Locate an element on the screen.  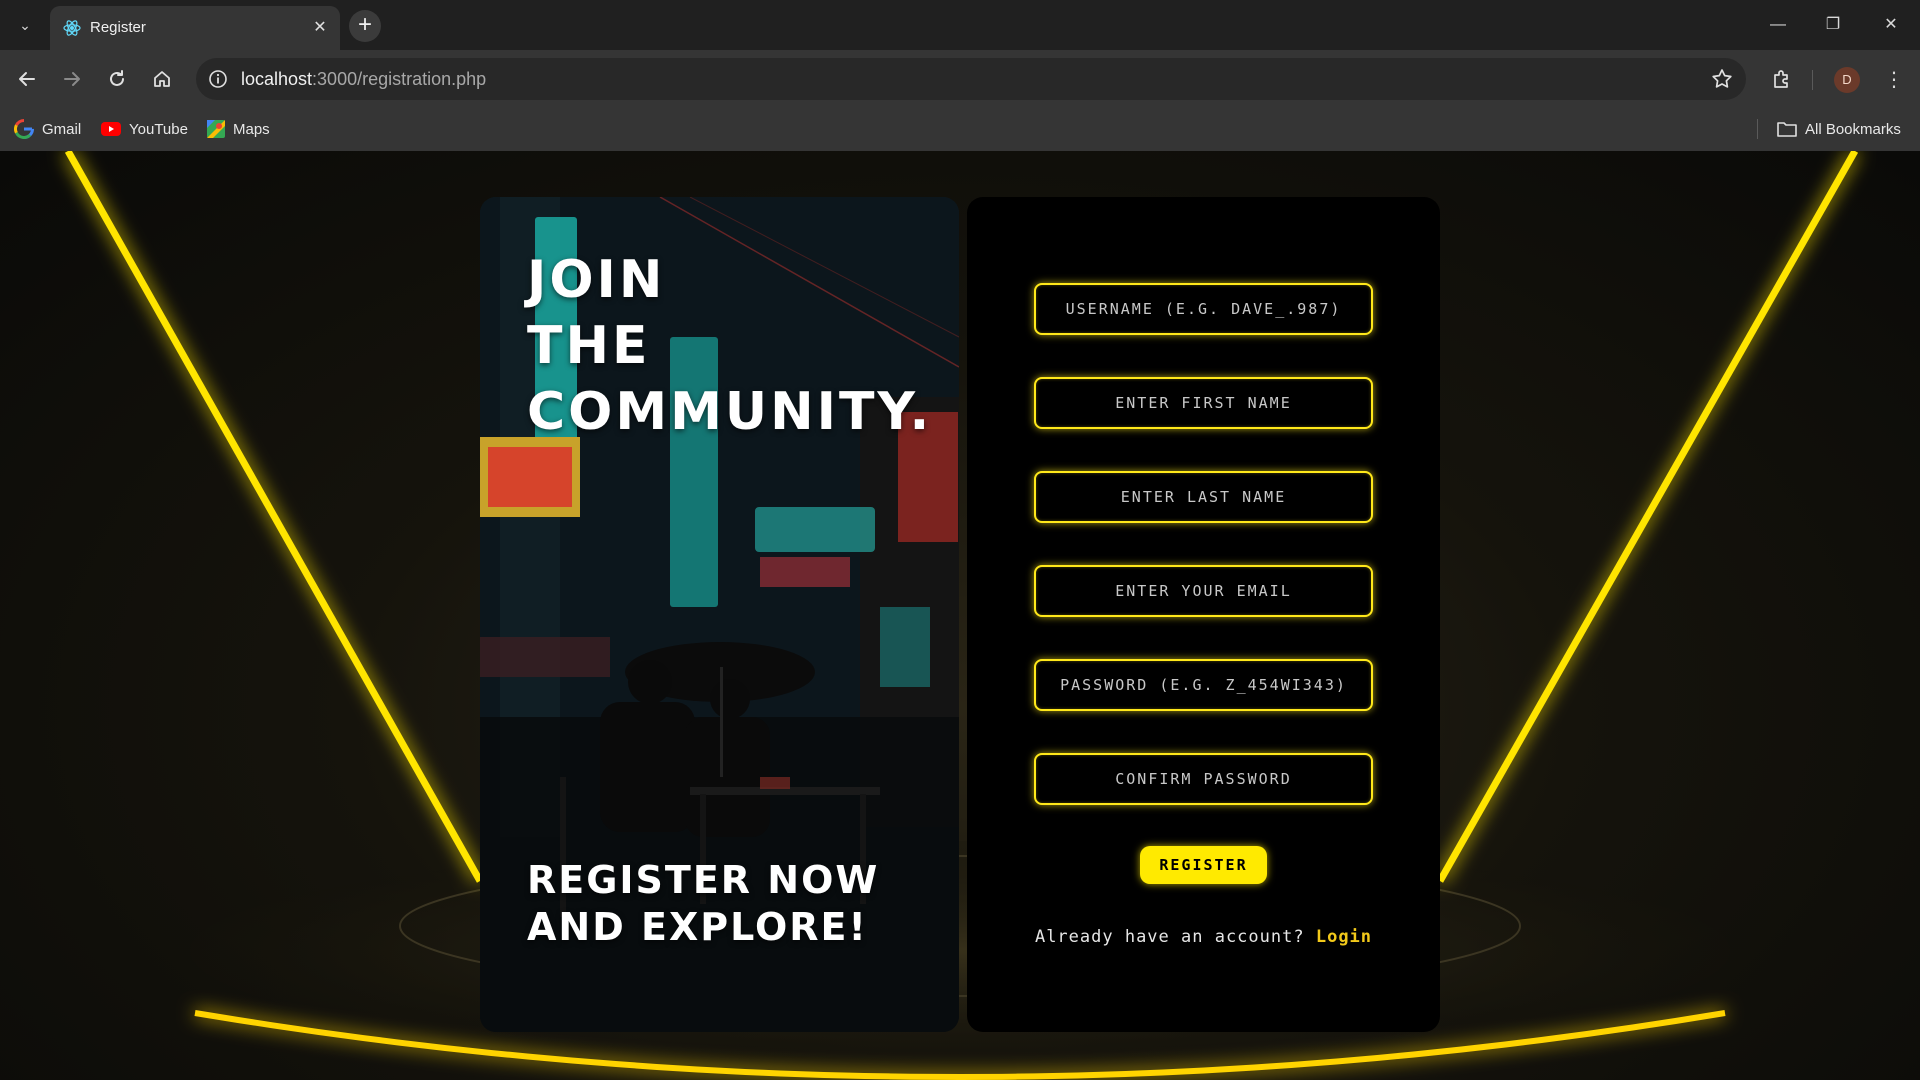
register-button: REGISTER is located at coordinates (1203, 865).